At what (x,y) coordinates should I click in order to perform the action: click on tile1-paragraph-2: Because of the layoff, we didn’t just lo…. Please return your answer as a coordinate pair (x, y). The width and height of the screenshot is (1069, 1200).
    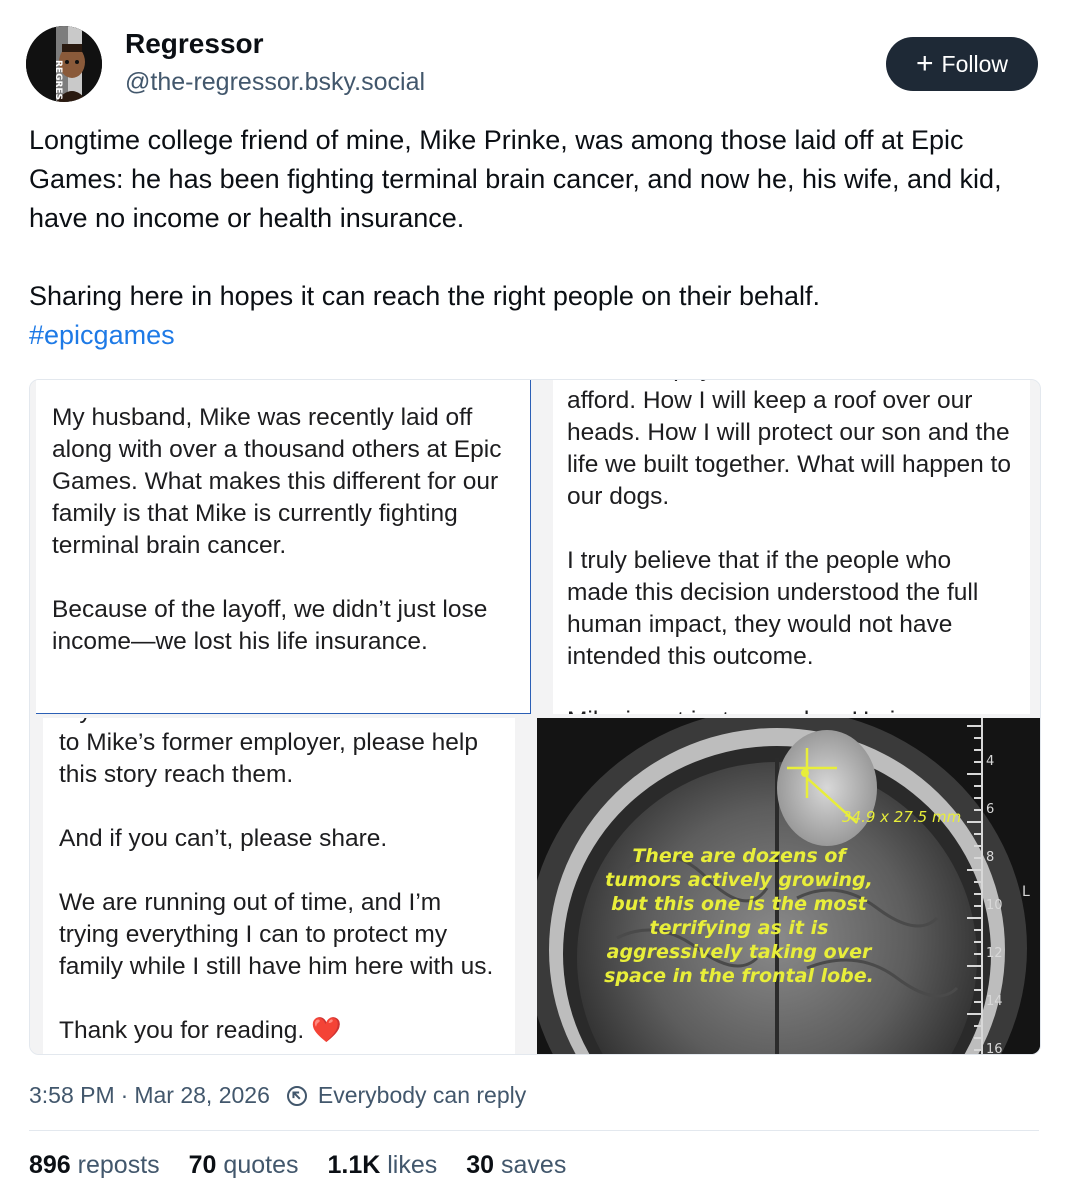
    Looking at the image, I should click on (270, 625).